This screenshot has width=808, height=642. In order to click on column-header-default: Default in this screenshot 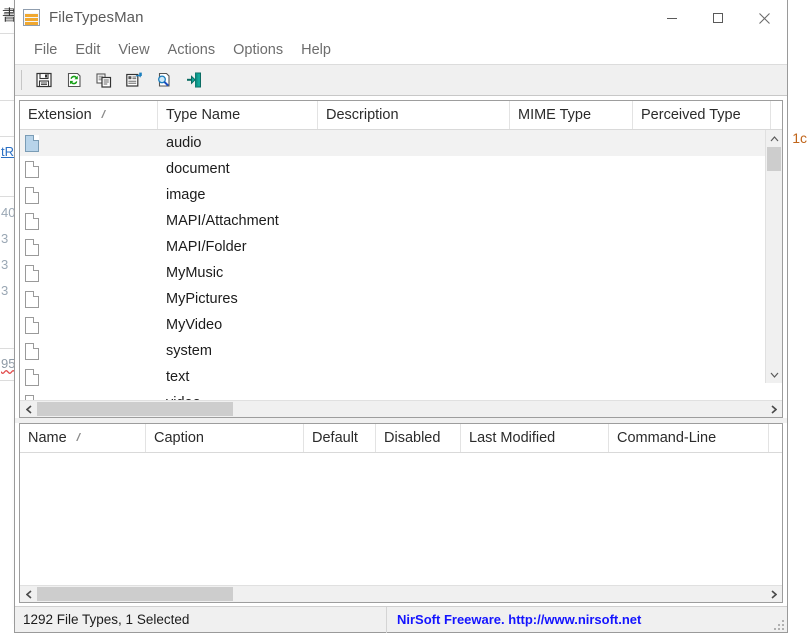, I will do `click(340, 438)`.